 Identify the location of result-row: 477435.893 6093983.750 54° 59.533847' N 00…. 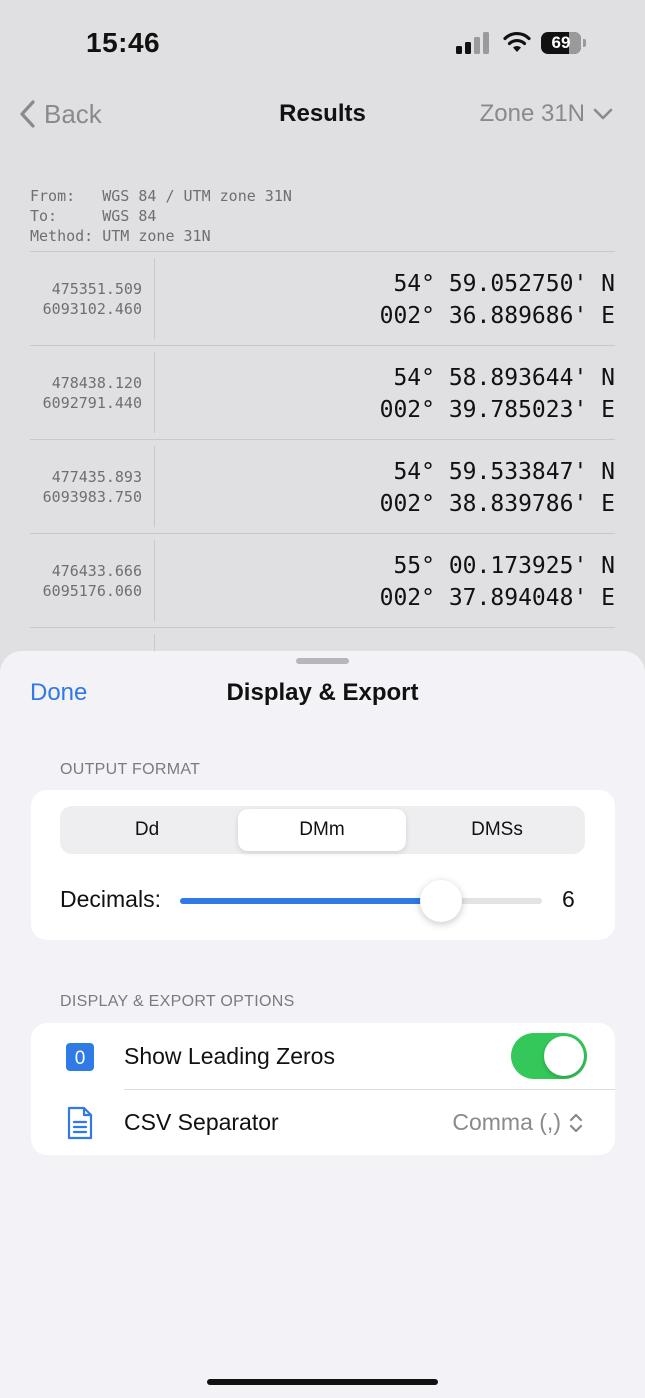
(322, 486).